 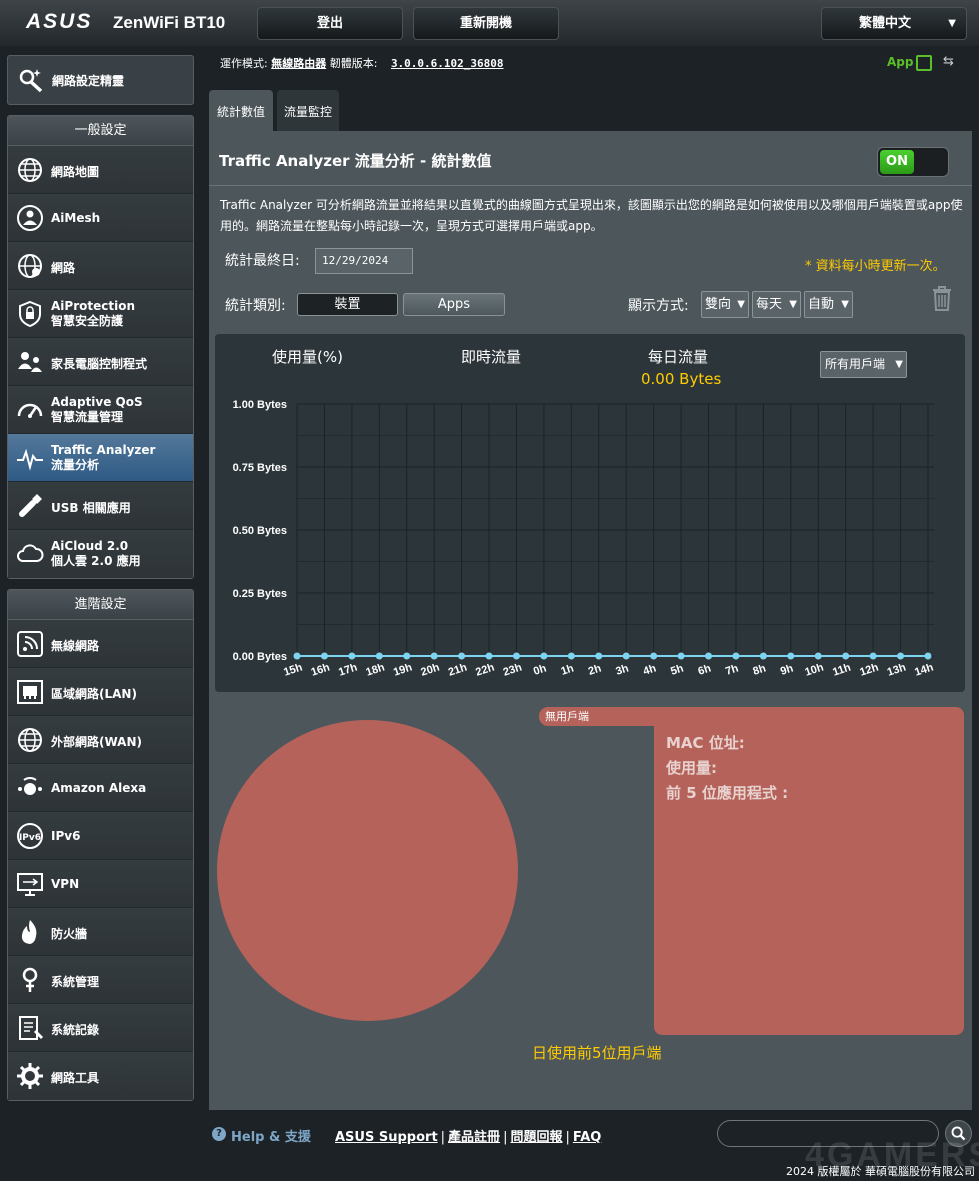 What do you see at coordinates (100, 788) in the screenshot?
I see `menu-amazon-alexa: Amazon Alexa` at bounding box center [100, 788].